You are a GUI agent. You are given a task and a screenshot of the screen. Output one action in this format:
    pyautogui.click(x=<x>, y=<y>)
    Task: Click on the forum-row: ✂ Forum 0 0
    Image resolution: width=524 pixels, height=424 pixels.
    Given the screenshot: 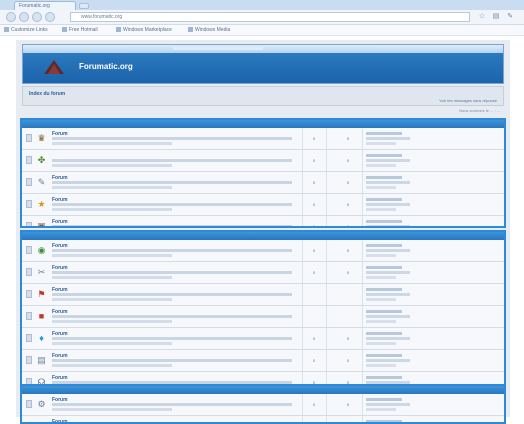 What is the action you would take?
    pyautogui.click(x=263, y=273)
    